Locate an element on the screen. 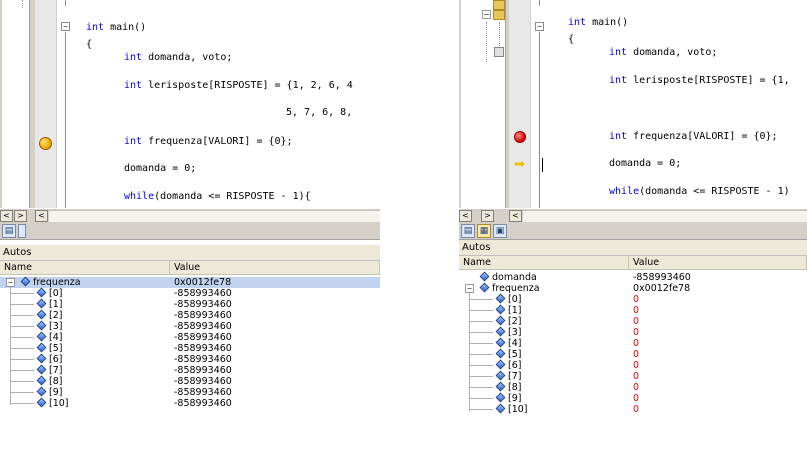 The width and height of the screenshot is (807, 467). table-row: [9] -858993460 is located at coordinates (190, 392).